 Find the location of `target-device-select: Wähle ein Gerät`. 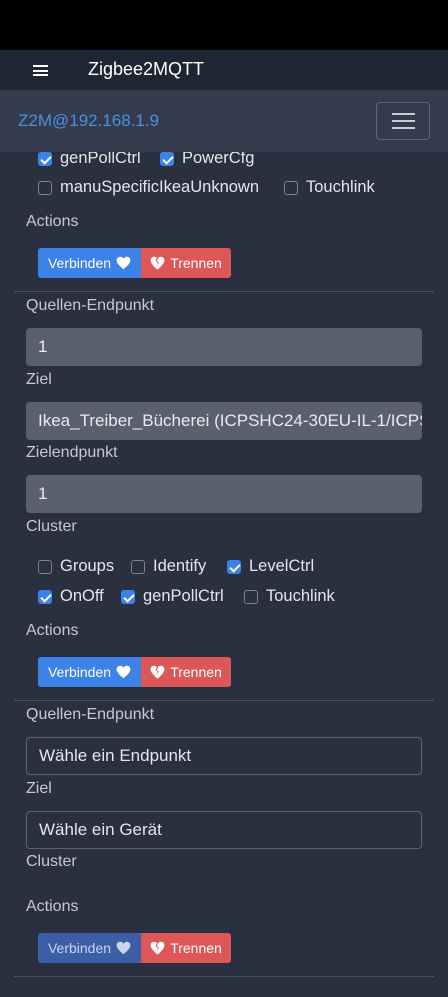

target-device-select: Wähle ein Gerät is located at coordinates (224, 830).